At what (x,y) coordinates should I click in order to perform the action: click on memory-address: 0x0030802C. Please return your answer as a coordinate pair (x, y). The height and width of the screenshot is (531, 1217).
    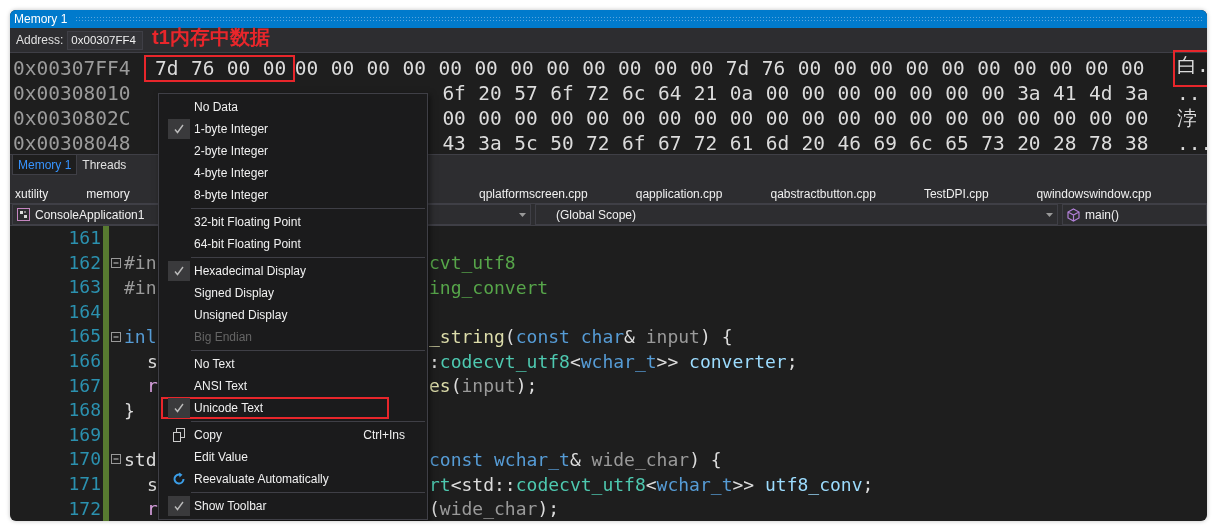
    Looking at the image, I should click on (72, 118).